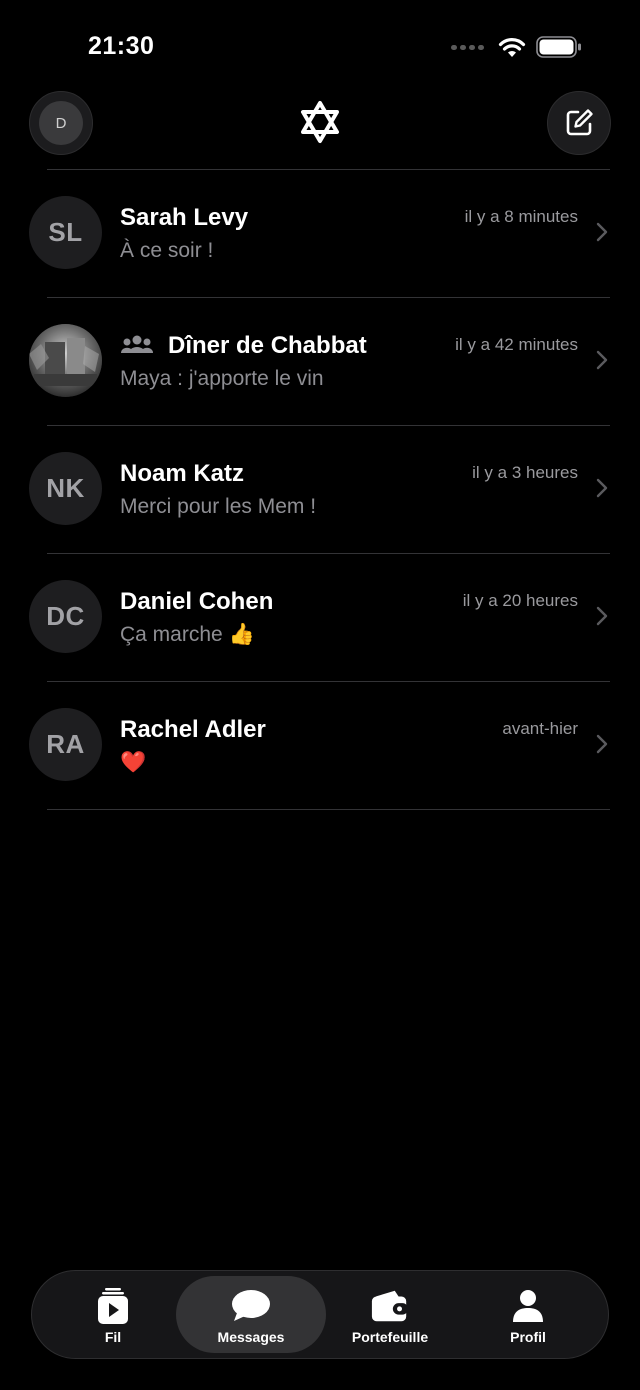 The width and height of the screenshot is (640, 1390). I want to click on conversation-preview: ❤️, so click(133, 762).